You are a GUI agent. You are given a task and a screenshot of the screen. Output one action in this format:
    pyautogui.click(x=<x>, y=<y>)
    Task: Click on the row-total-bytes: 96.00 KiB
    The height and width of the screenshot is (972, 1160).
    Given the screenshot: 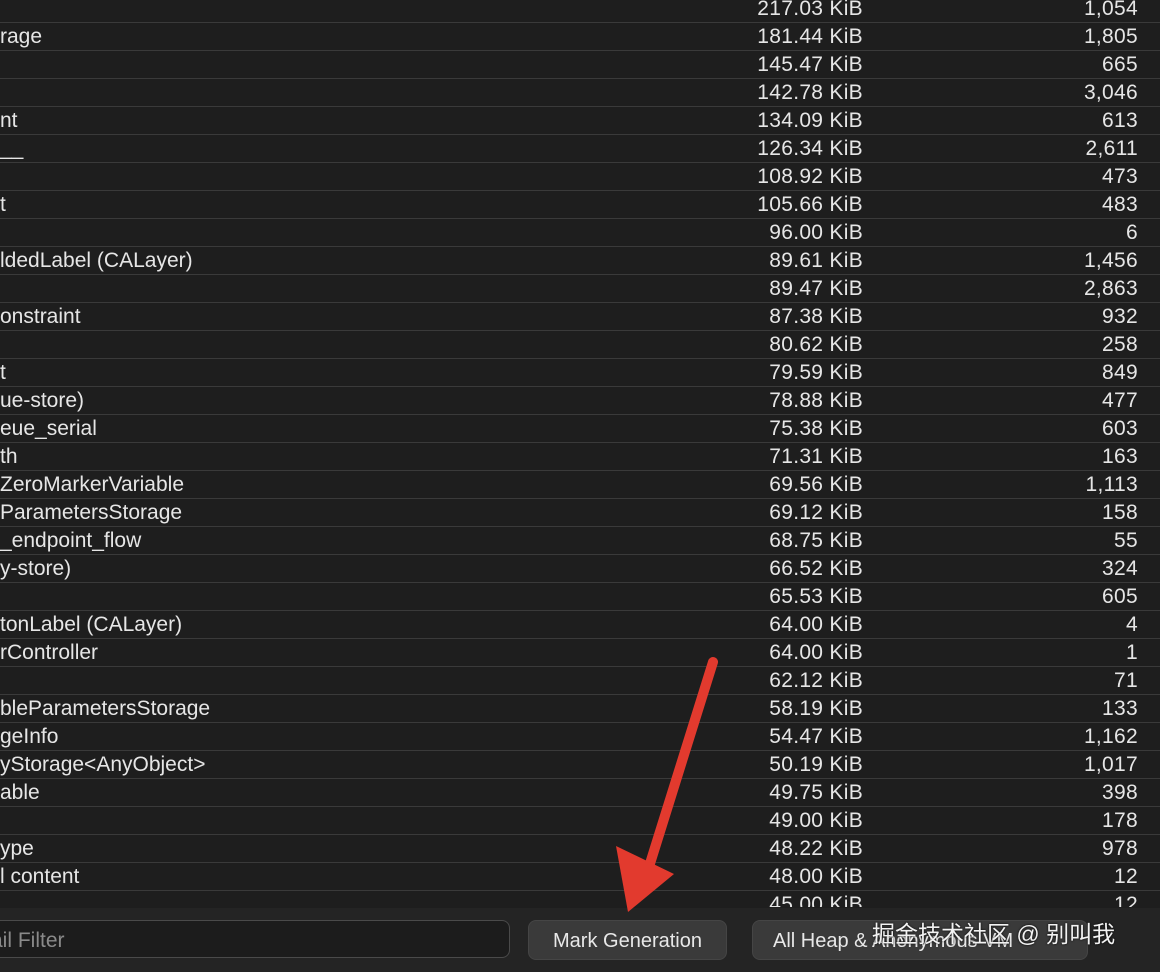 What is the action you would take?
    pyautogui.click(x=816, y=232)
    